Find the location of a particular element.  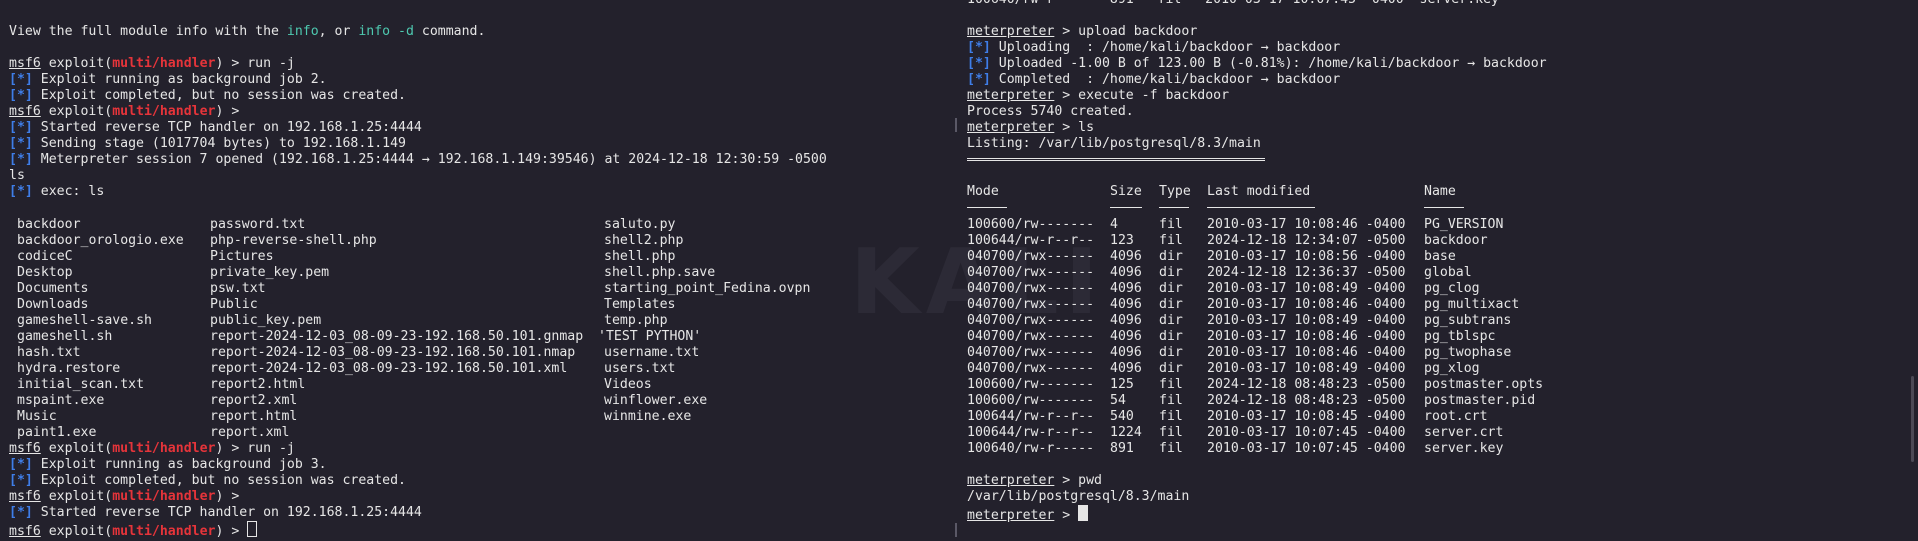

prompt-command: > upload backdoor is located at coordinates (1126, 31).